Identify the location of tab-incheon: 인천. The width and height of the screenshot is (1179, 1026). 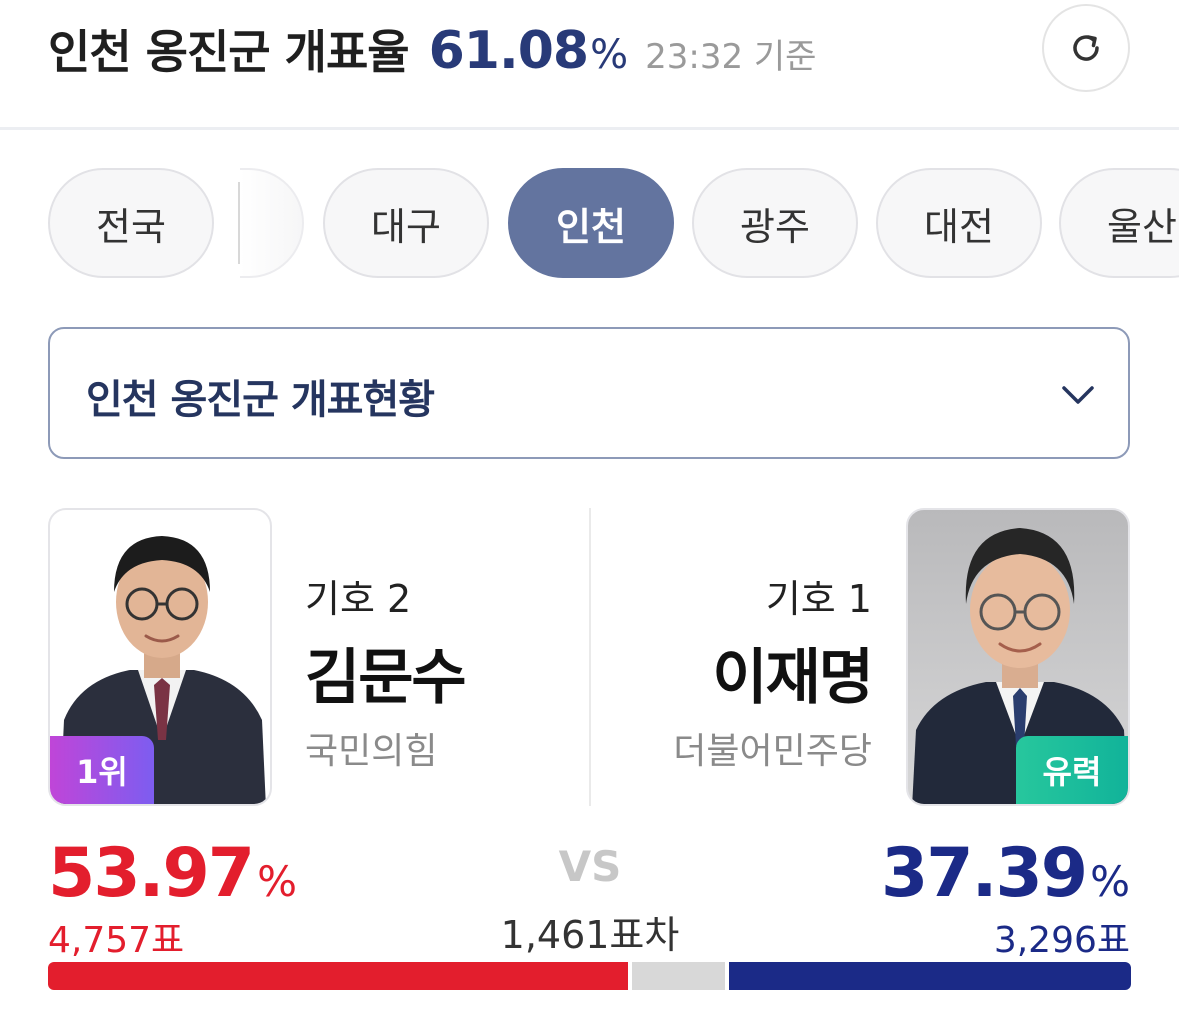
(591, 223).